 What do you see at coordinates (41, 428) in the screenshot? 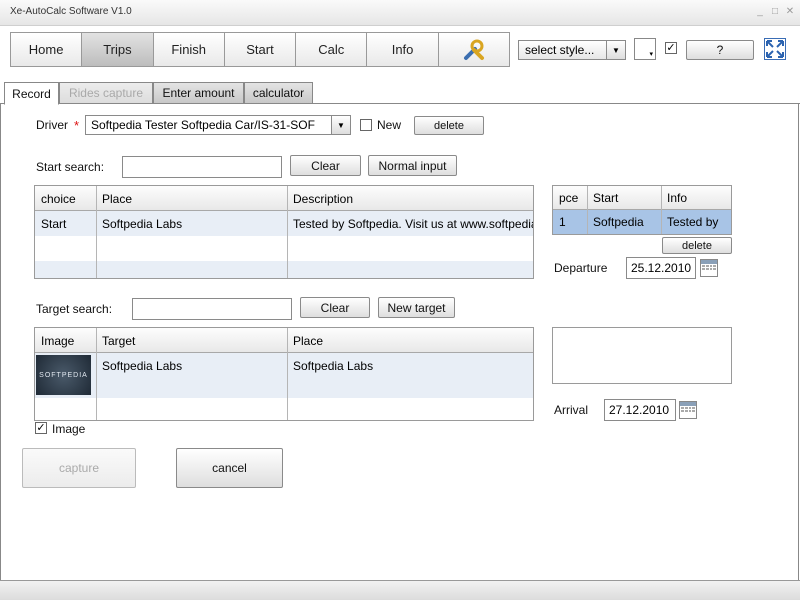
I see `image-checkbox: ✓` at bounding box center [41, 428].